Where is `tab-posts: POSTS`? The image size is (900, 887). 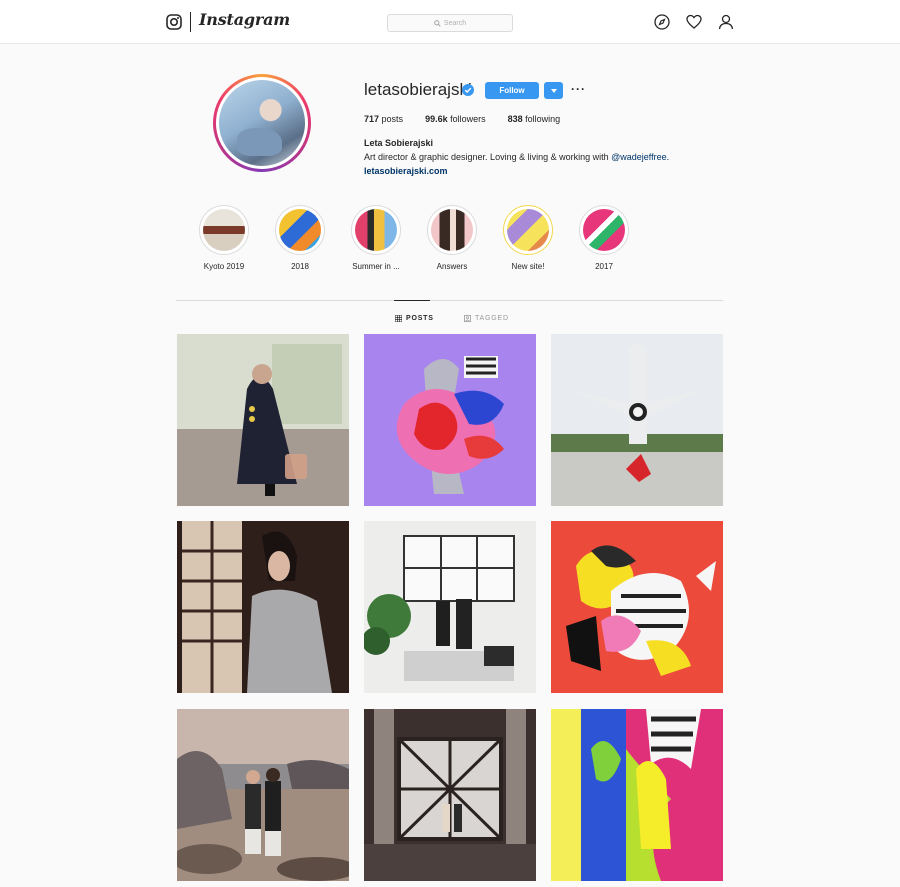
tab-posts: POSTS is located at coordinates (414, 318).